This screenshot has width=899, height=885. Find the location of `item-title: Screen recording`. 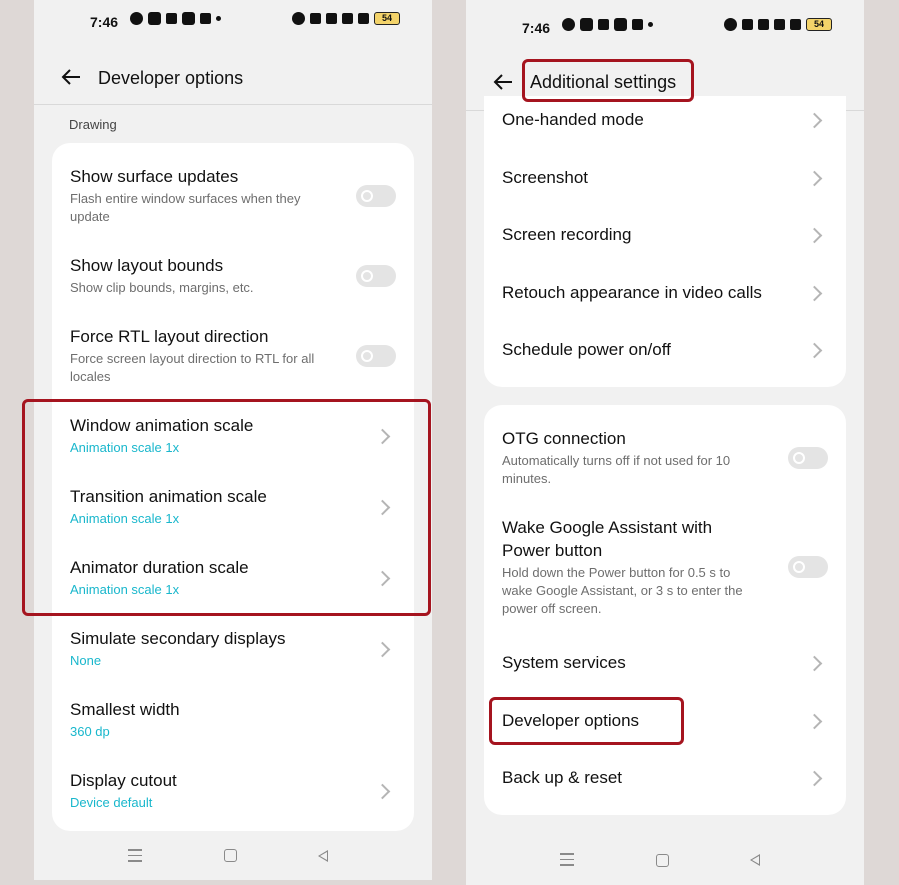

item-title: Screen recording is located at coordinates (567, 234).